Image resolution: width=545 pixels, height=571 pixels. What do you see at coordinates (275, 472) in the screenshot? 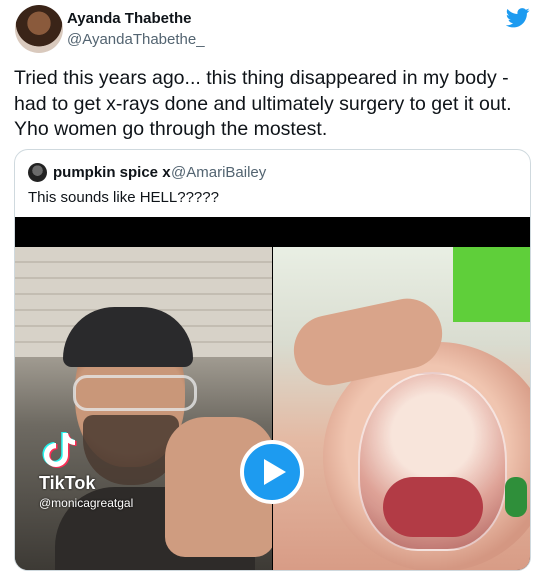
I see `play-icon` at bounding box center [275, 472].